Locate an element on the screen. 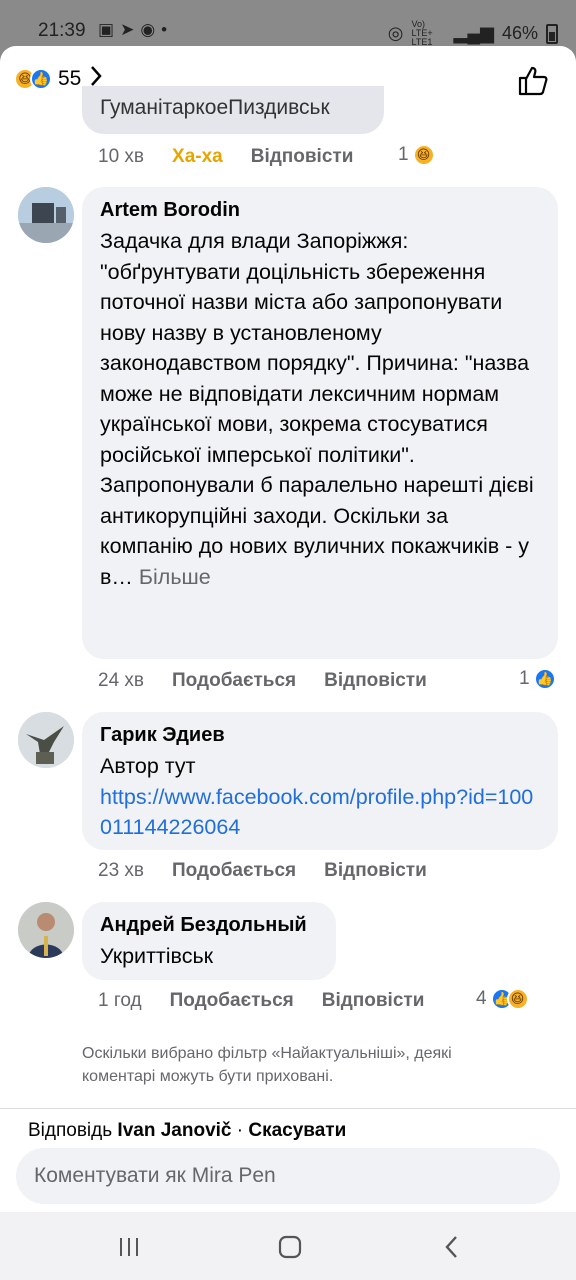 The image size is (576, 1280). comment-reactions: 1 👍 is located at coordinates (537, 679).